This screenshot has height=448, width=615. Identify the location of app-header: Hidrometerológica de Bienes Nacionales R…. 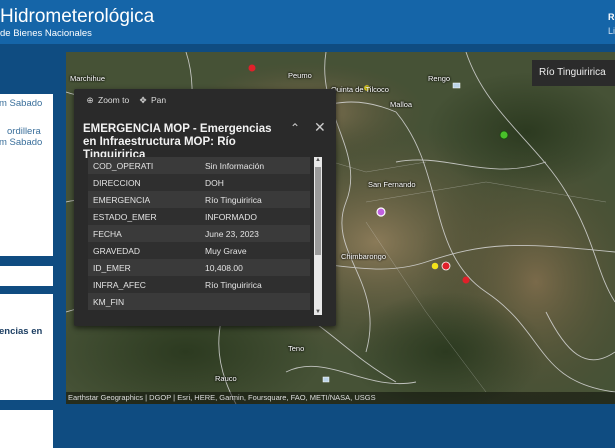
(307, 22).